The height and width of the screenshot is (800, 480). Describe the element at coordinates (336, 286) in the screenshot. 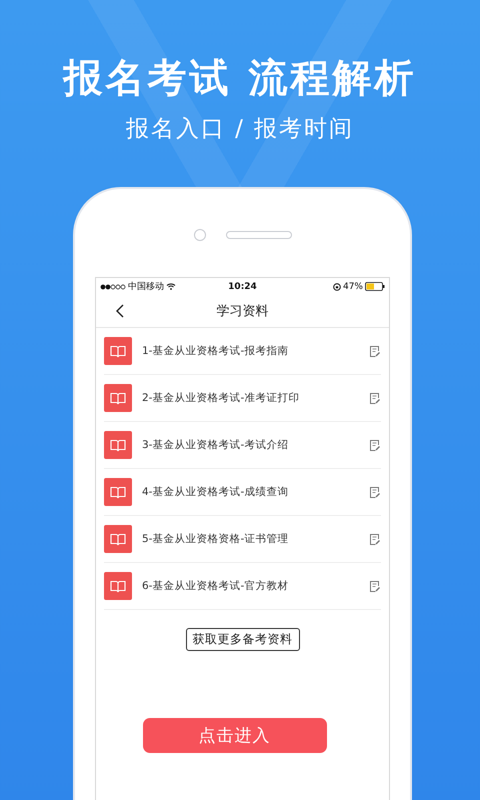

I see `lock-rotation-icon` at that location.